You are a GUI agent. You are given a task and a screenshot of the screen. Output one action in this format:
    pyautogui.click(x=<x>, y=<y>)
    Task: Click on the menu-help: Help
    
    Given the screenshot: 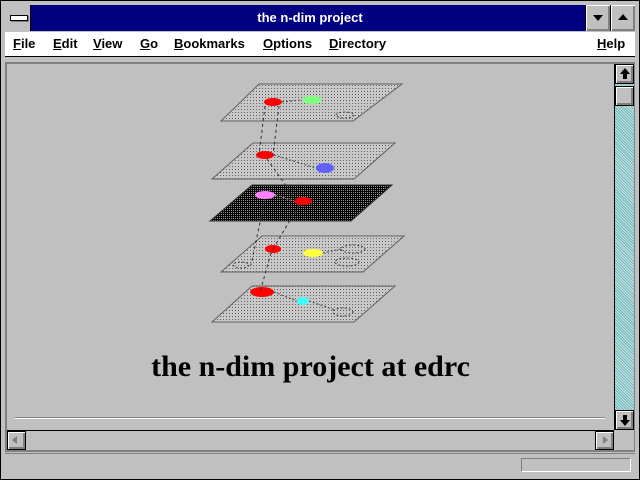 What is the action you would take?
    pyautogui.click(x=611, y=44)
    